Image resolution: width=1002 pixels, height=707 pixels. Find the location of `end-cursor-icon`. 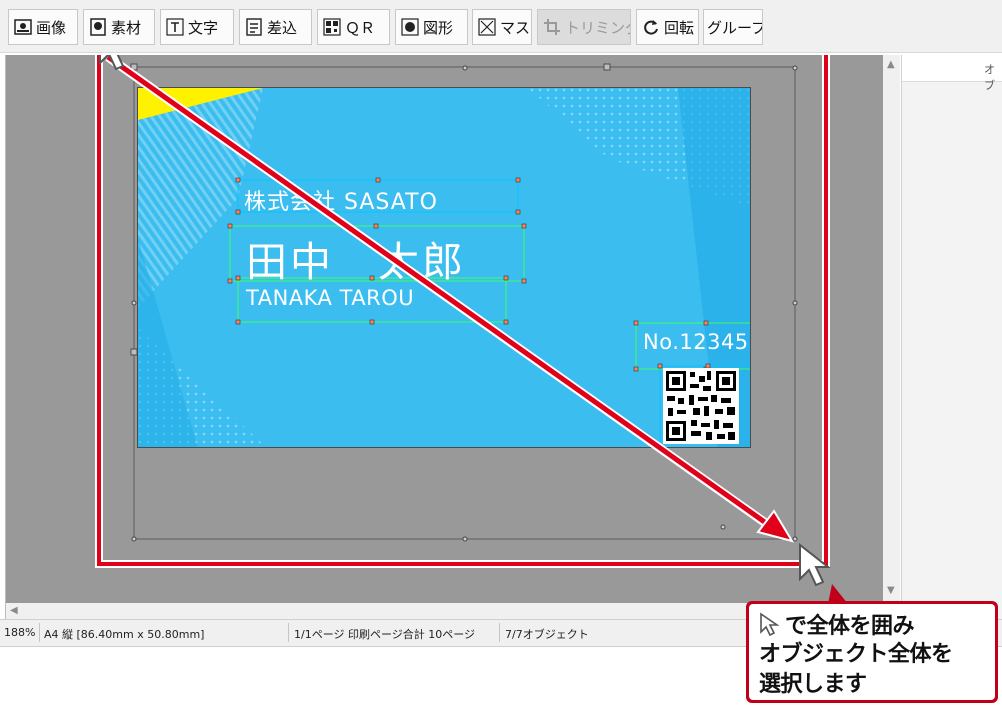

end-cursor-icon is located at coordinates (815, 565).